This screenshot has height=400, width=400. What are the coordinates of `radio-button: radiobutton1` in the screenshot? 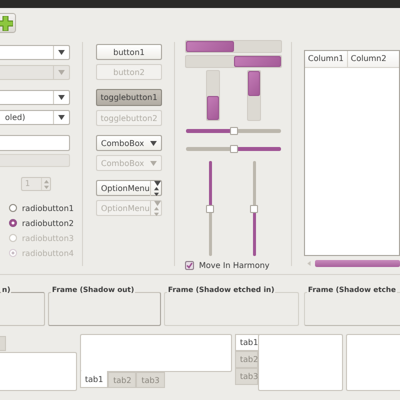 It's located at (41, 208).